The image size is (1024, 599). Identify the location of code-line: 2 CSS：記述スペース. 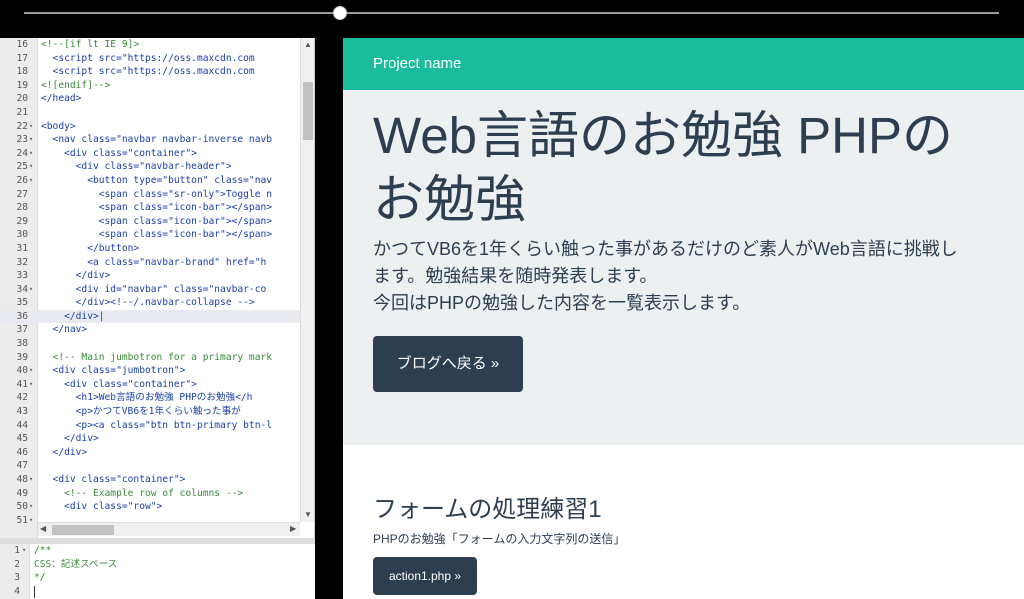
(150, 565).